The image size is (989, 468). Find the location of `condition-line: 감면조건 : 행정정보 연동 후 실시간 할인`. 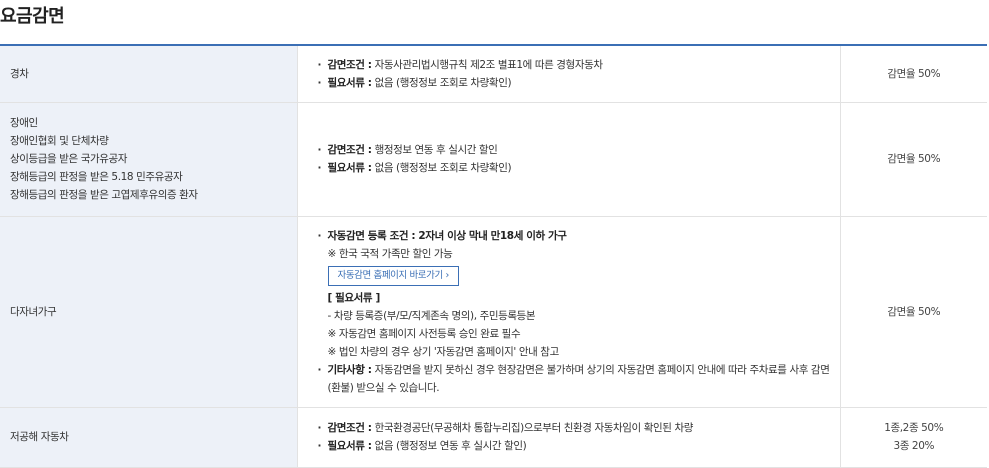

condition-line: 감면조건 : 행정정보 연동 후 실시간 할인 is located at coordinates (569, 150).